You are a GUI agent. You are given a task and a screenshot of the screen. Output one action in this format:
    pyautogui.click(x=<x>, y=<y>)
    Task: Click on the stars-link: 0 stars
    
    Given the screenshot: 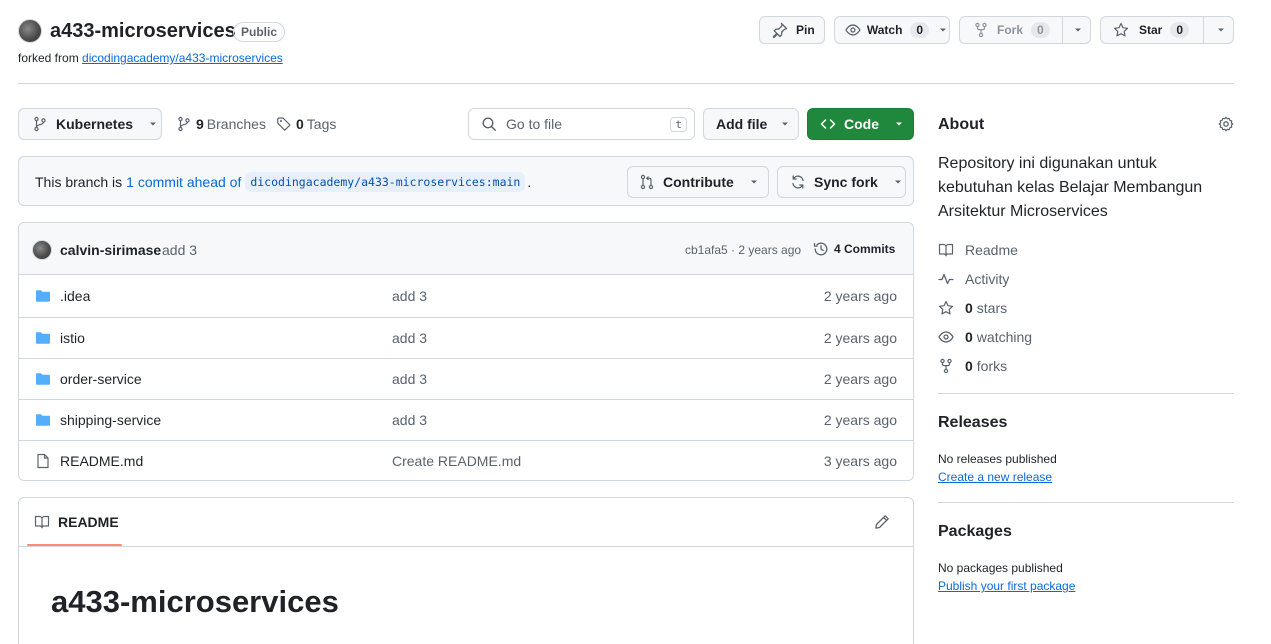 What is the action you would take?
    pyautogui.click(x=972, y=308)
    